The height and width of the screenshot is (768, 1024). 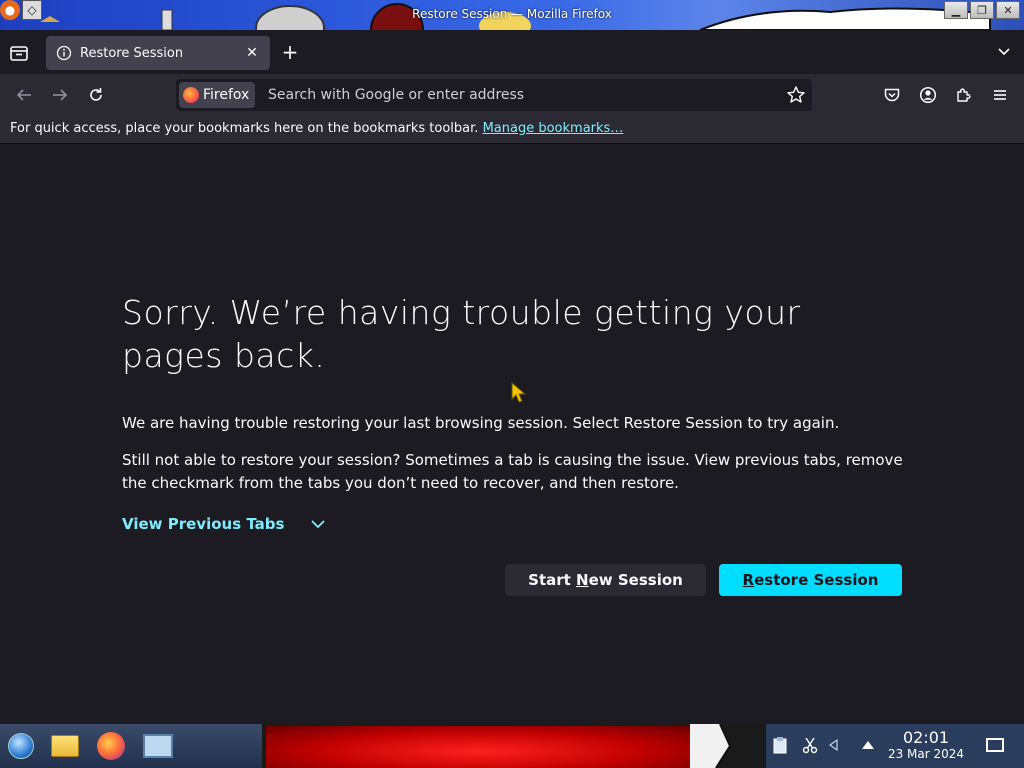 What do you see at coordinates (956, 10) in the screenshot?
I see `minimize-button: ▁` at bounding box center [956, 10].